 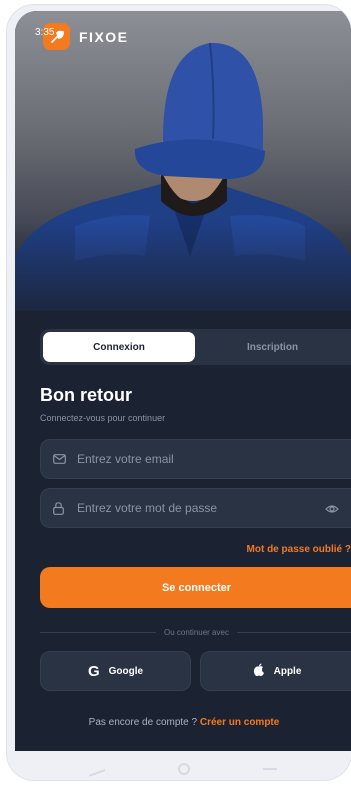 I want to click on page-title: Bon retour, so click(x=86, y=395).